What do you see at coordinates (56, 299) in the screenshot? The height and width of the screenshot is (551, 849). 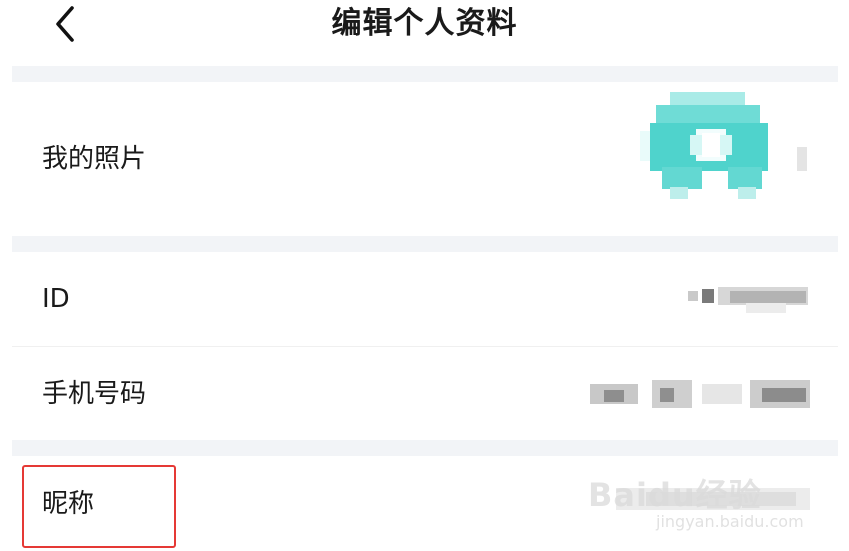 I see `id-label: ID` at bounding box center [56, 299].